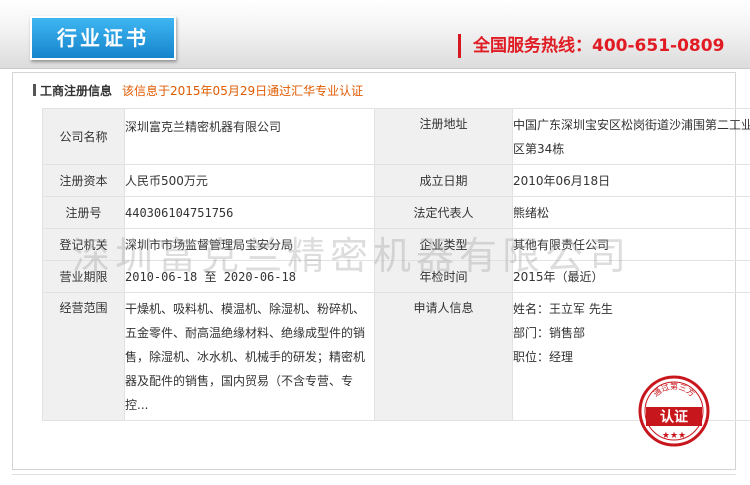 The width and height of the screenshot is (750, 485). Describe the element at coordinates (34, 90) in the screenshot. I see `section-marker-icon` at that location.